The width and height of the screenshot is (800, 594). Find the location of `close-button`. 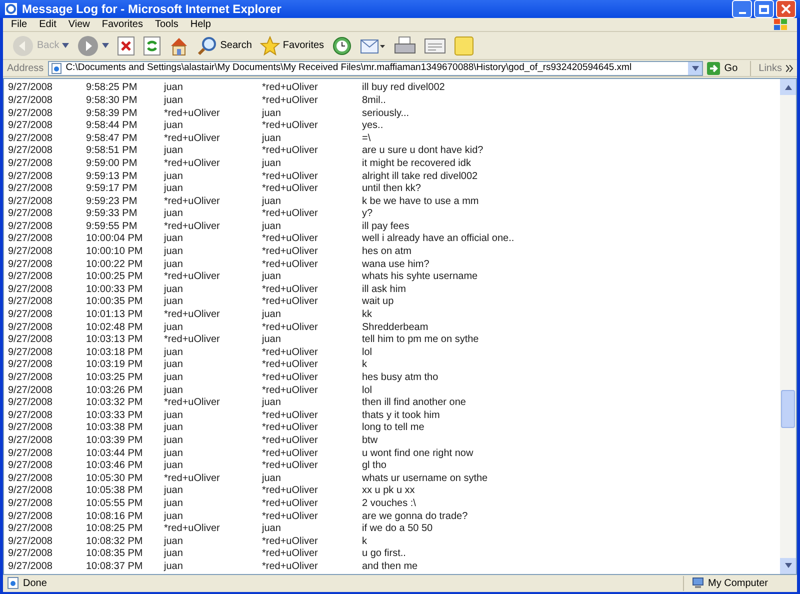

close-button is located at coordinates (786, 9).